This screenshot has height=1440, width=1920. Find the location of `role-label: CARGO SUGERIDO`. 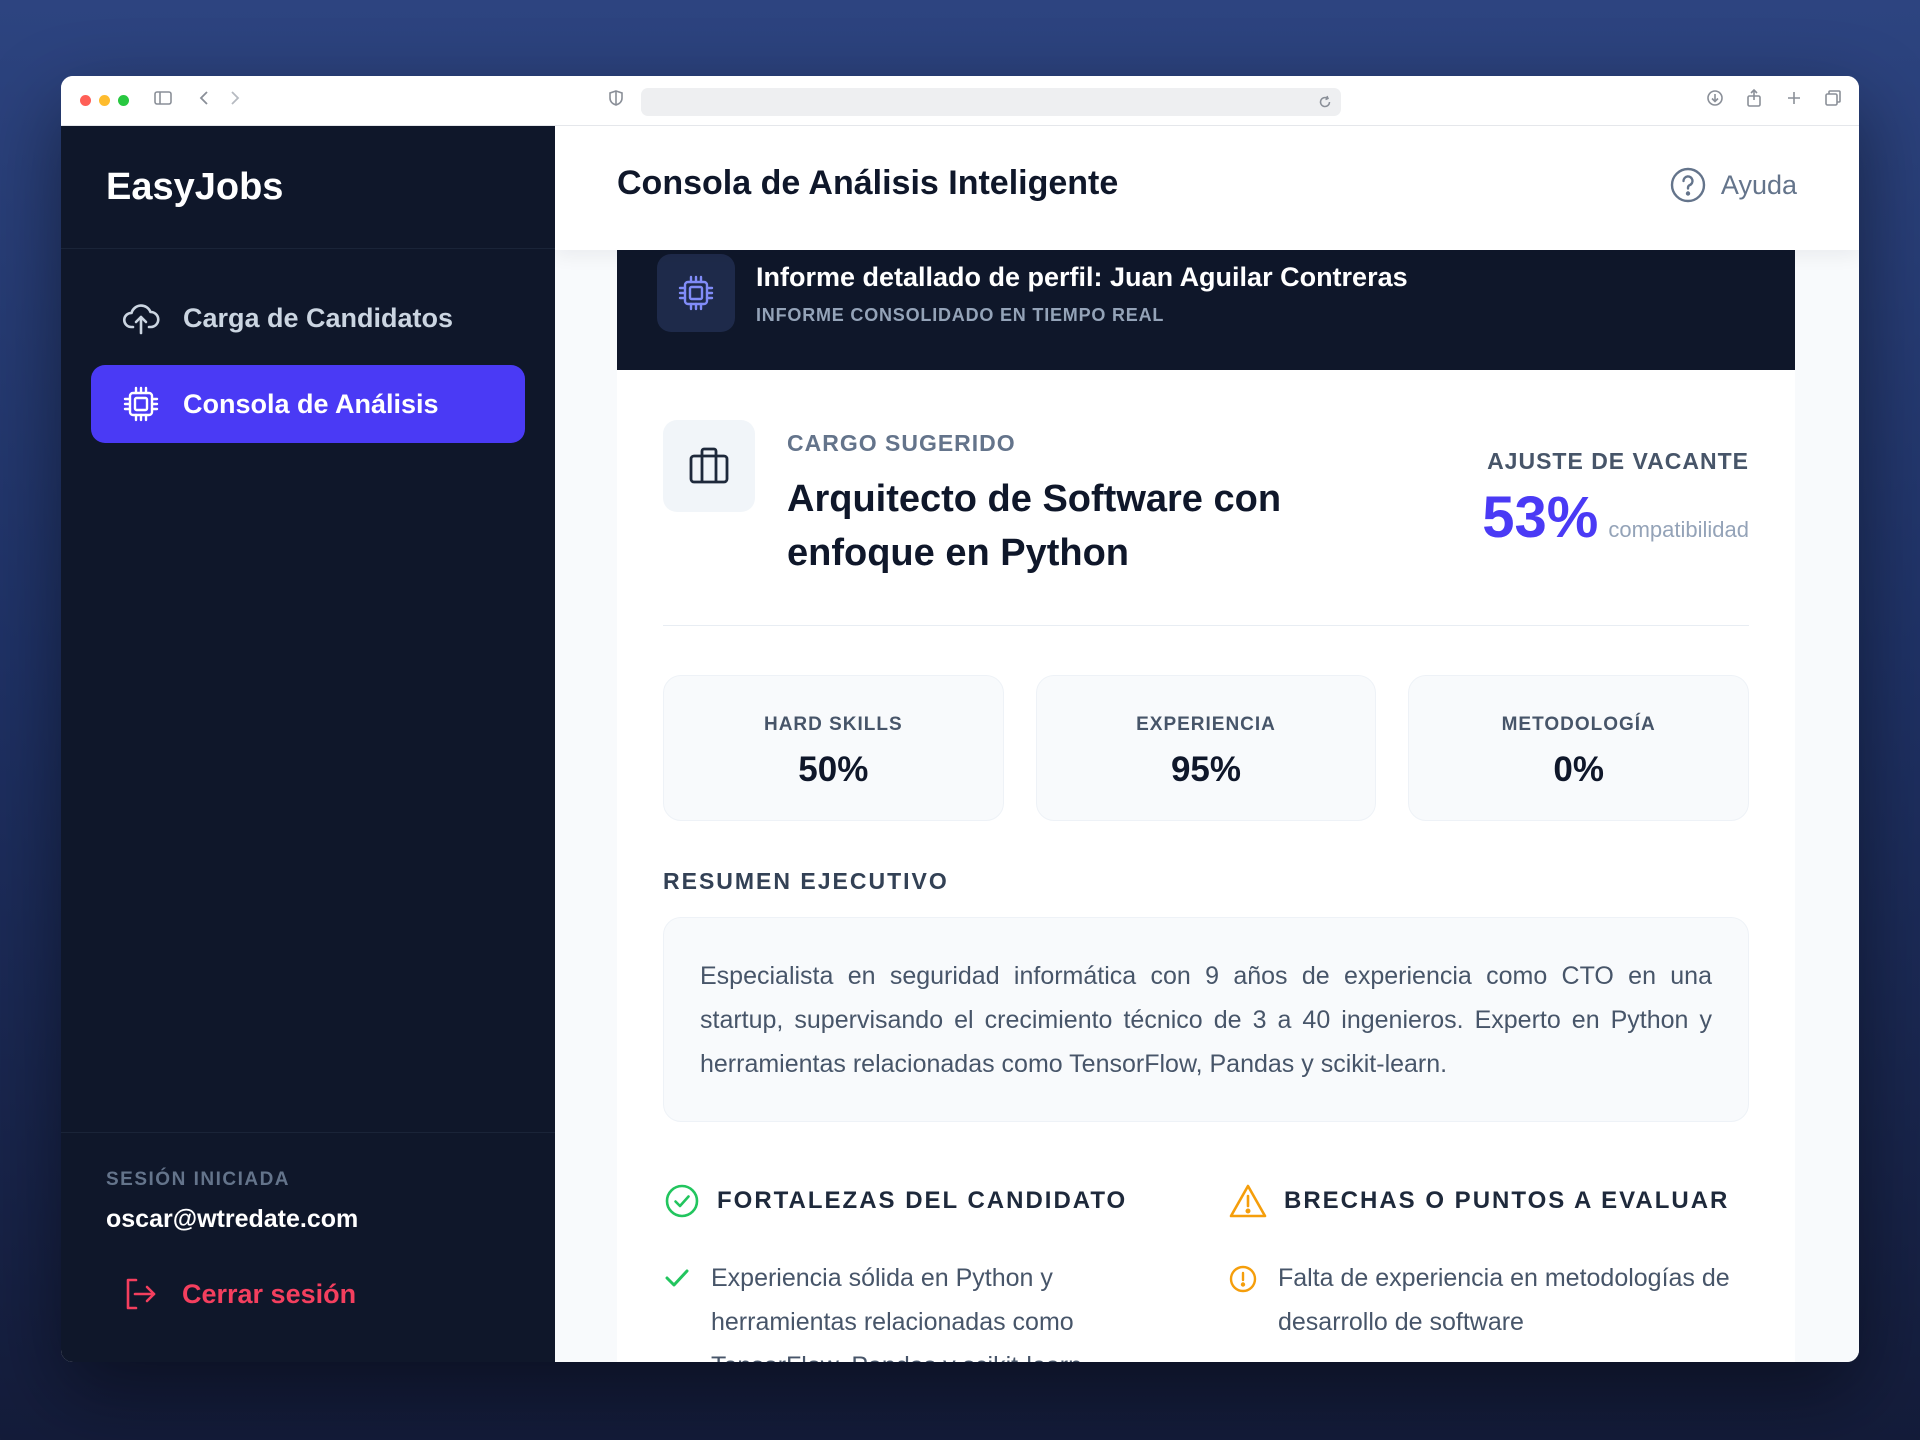

role-label: CARGO SUGERIDO is located at coordinates (901, 443).